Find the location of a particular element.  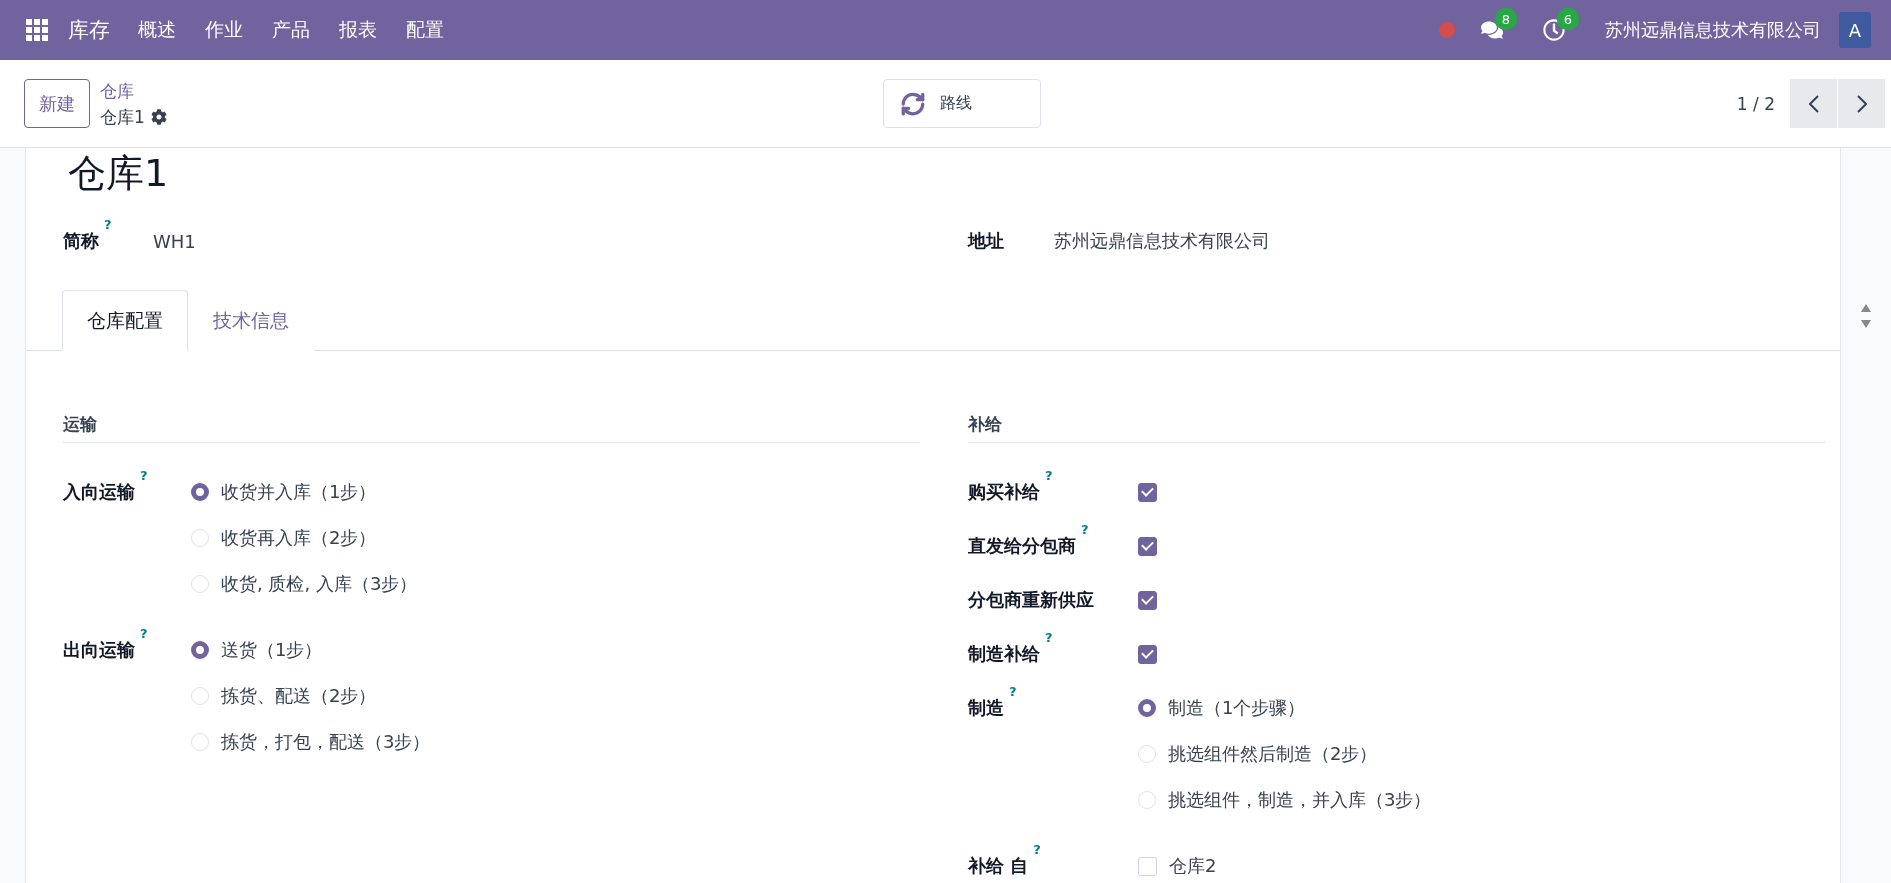

field-label: 简称 is located at coordinates (81, 241).